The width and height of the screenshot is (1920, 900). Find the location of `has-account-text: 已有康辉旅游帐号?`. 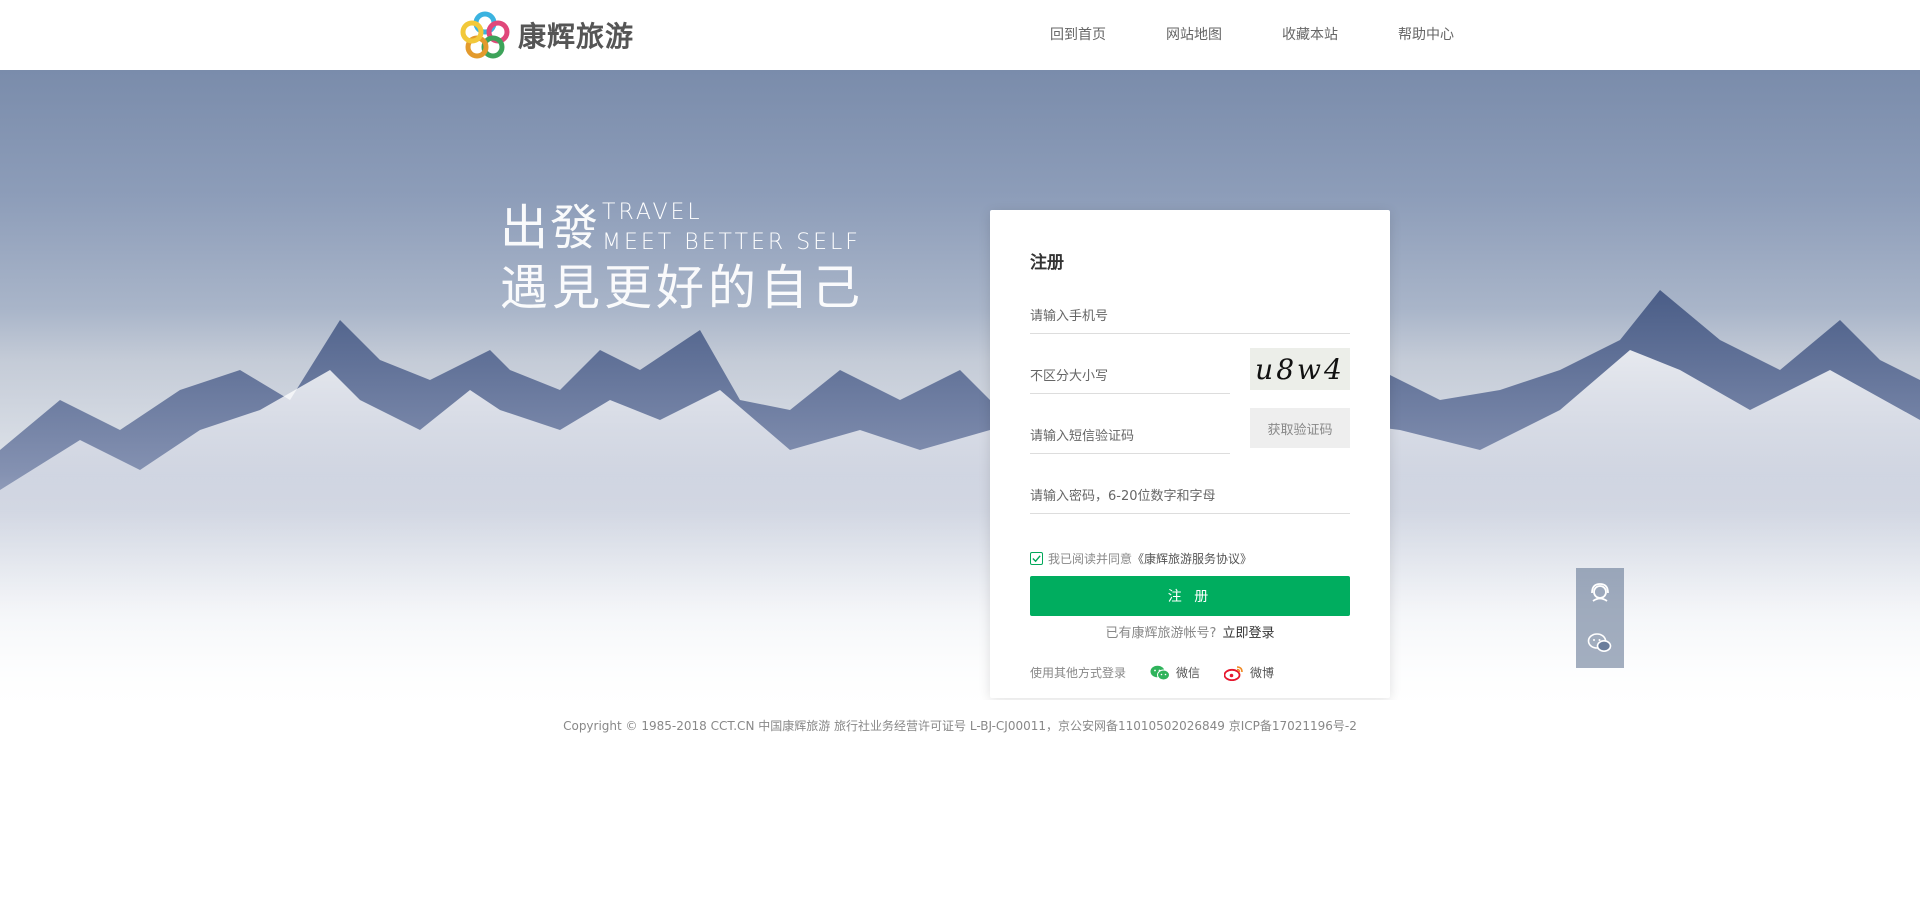

has-account-text: 已有康辉旅游帐号? is located at coordinates (1161, 633).